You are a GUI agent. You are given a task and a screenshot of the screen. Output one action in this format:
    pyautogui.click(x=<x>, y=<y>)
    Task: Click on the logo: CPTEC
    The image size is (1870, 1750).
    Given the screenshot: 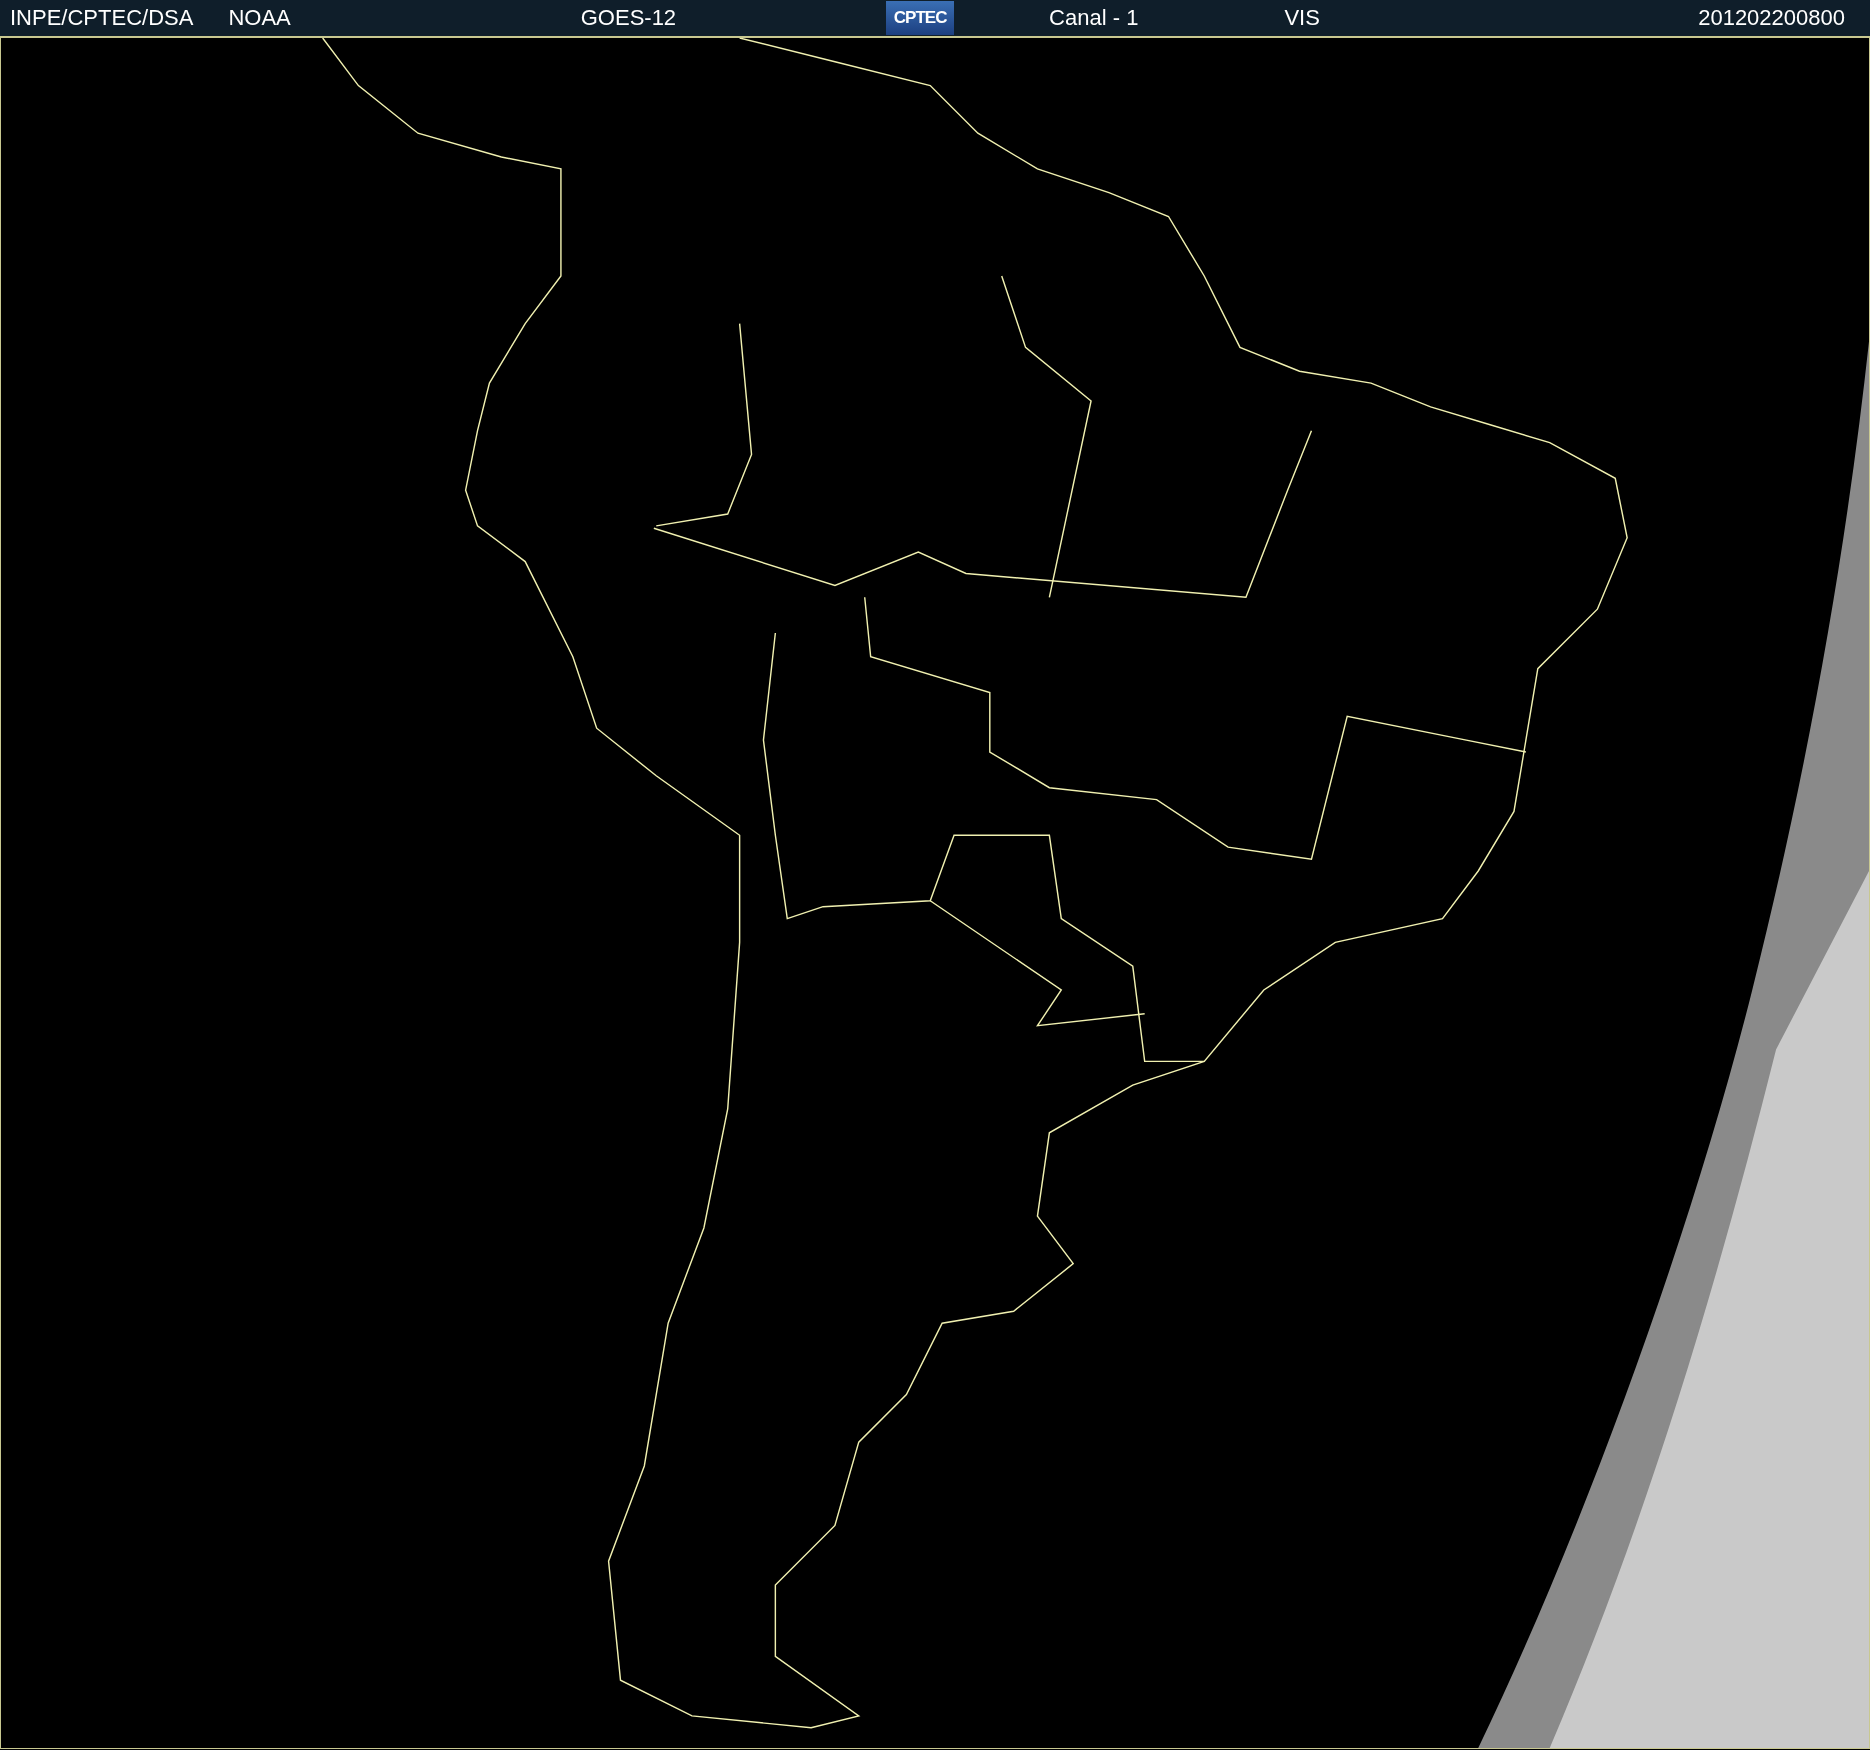 What is the action you would take?
    pyautogui.click(x=920, y=18)
    